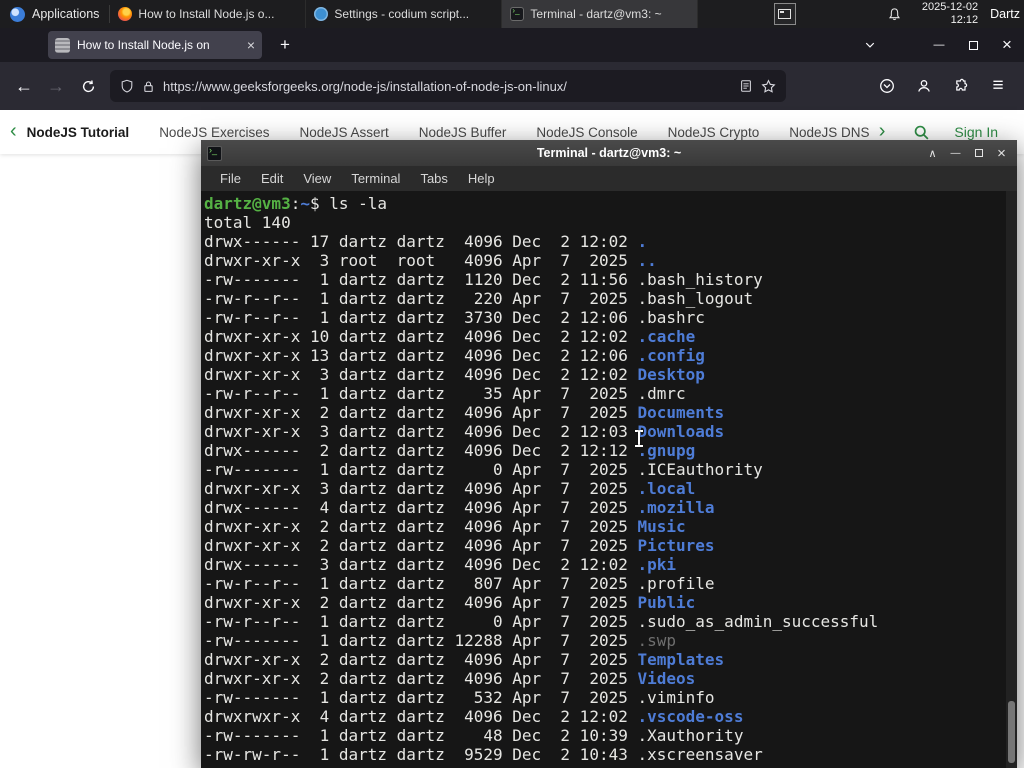 The image size is (1024, 768). What do you see at coordinates (657, 640) in the screenshot?
I see `file-name: .swp` at bounding box center [657, 640].